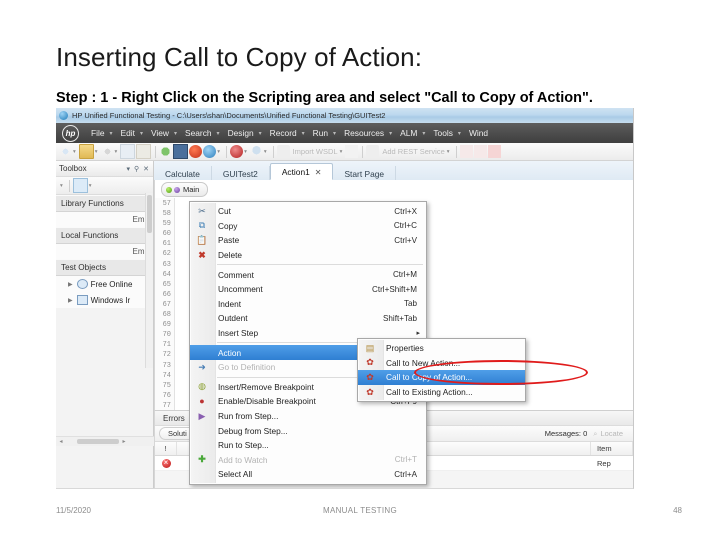 The height and width of the screenshot is (540, 720). What do you see at coordinates (566, 433) in the screenshot?
I see `messages-count: Messages: 0` at bounding box center [566, 433].